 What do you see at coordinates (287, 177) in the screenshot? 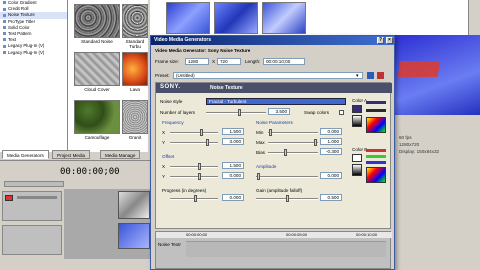
I see `amplitude-slider` at bounding box center [287, 177].